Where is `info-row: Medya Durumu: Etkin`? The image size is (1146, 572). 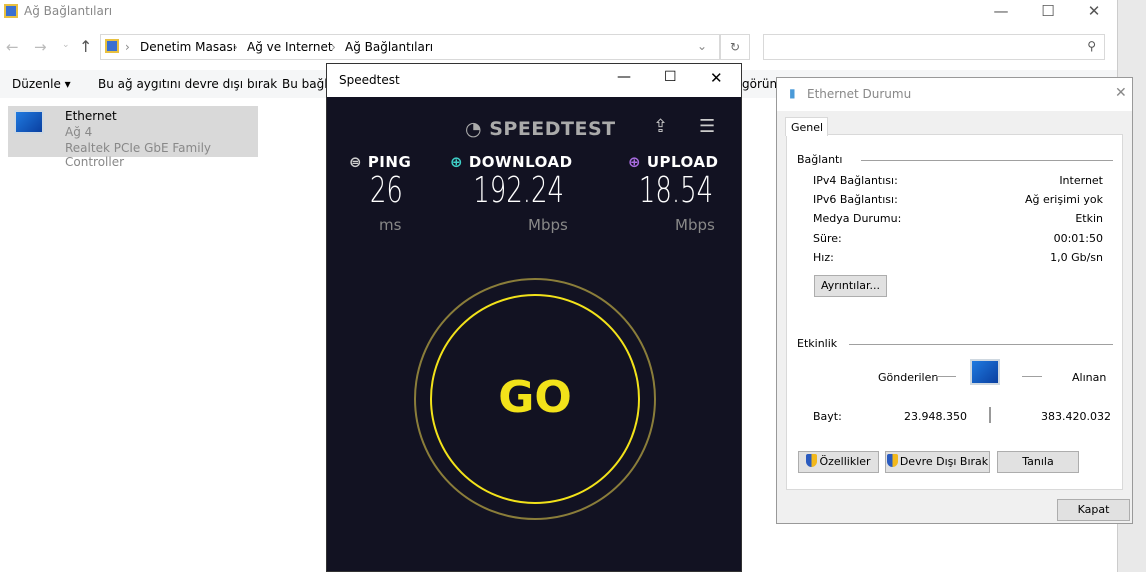
info-row: Medya Durumu: Etkin is located at coordinates (958, 218).